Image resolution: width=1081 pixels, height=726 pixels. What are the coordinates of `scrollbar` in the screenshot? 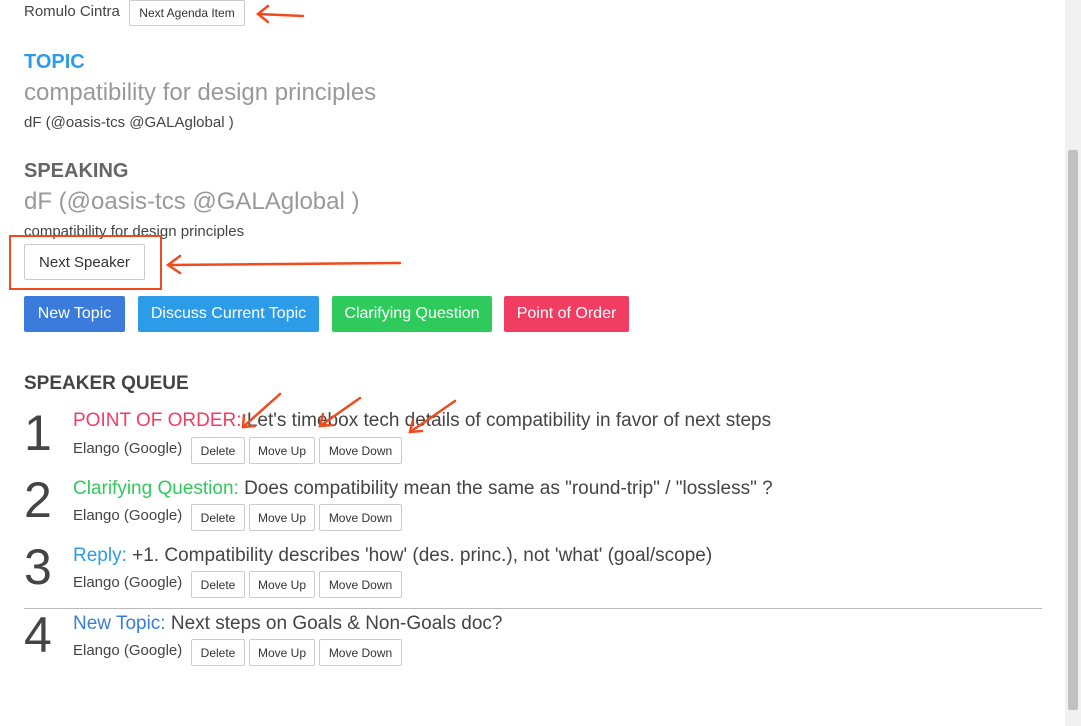 It's located at (1073, 363).